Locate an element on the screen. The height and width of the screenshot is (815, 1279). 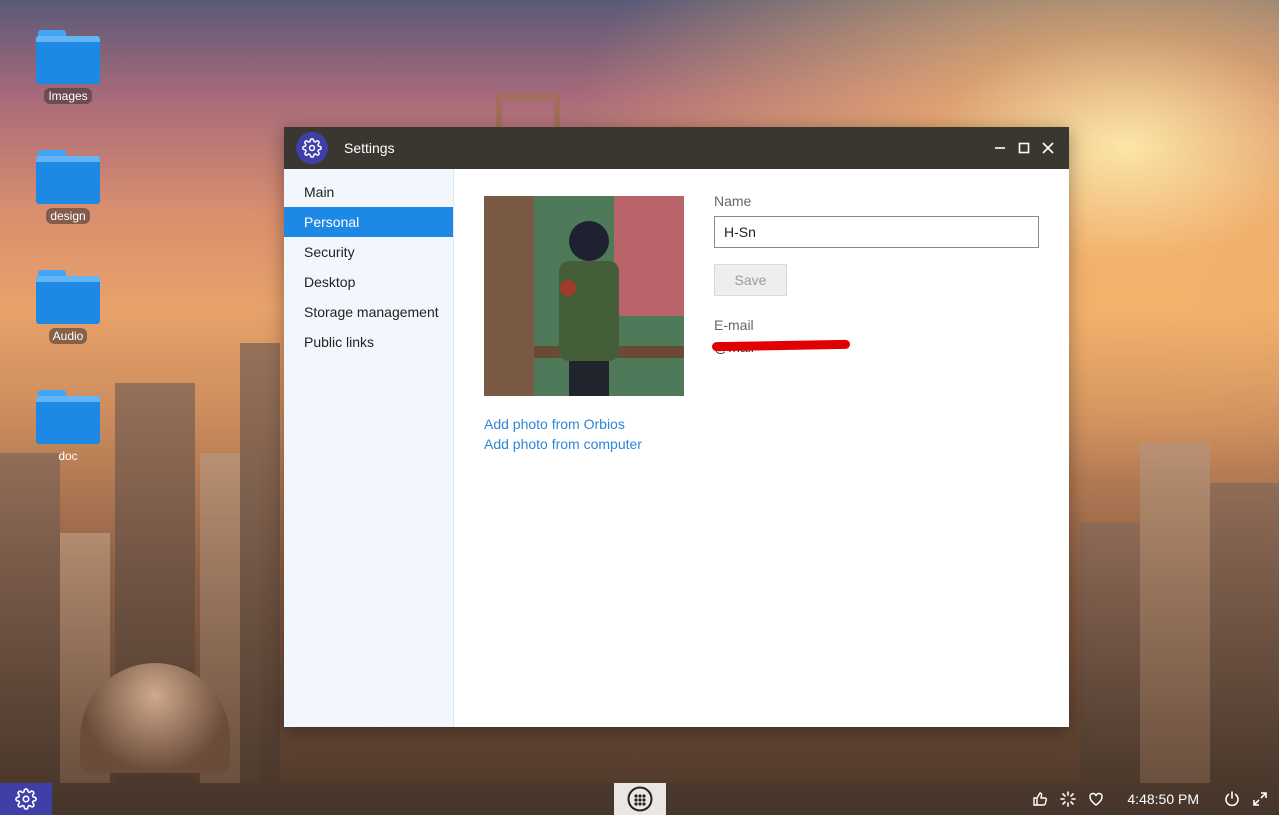
folder-label: Images is located at coordinates (68, 96).